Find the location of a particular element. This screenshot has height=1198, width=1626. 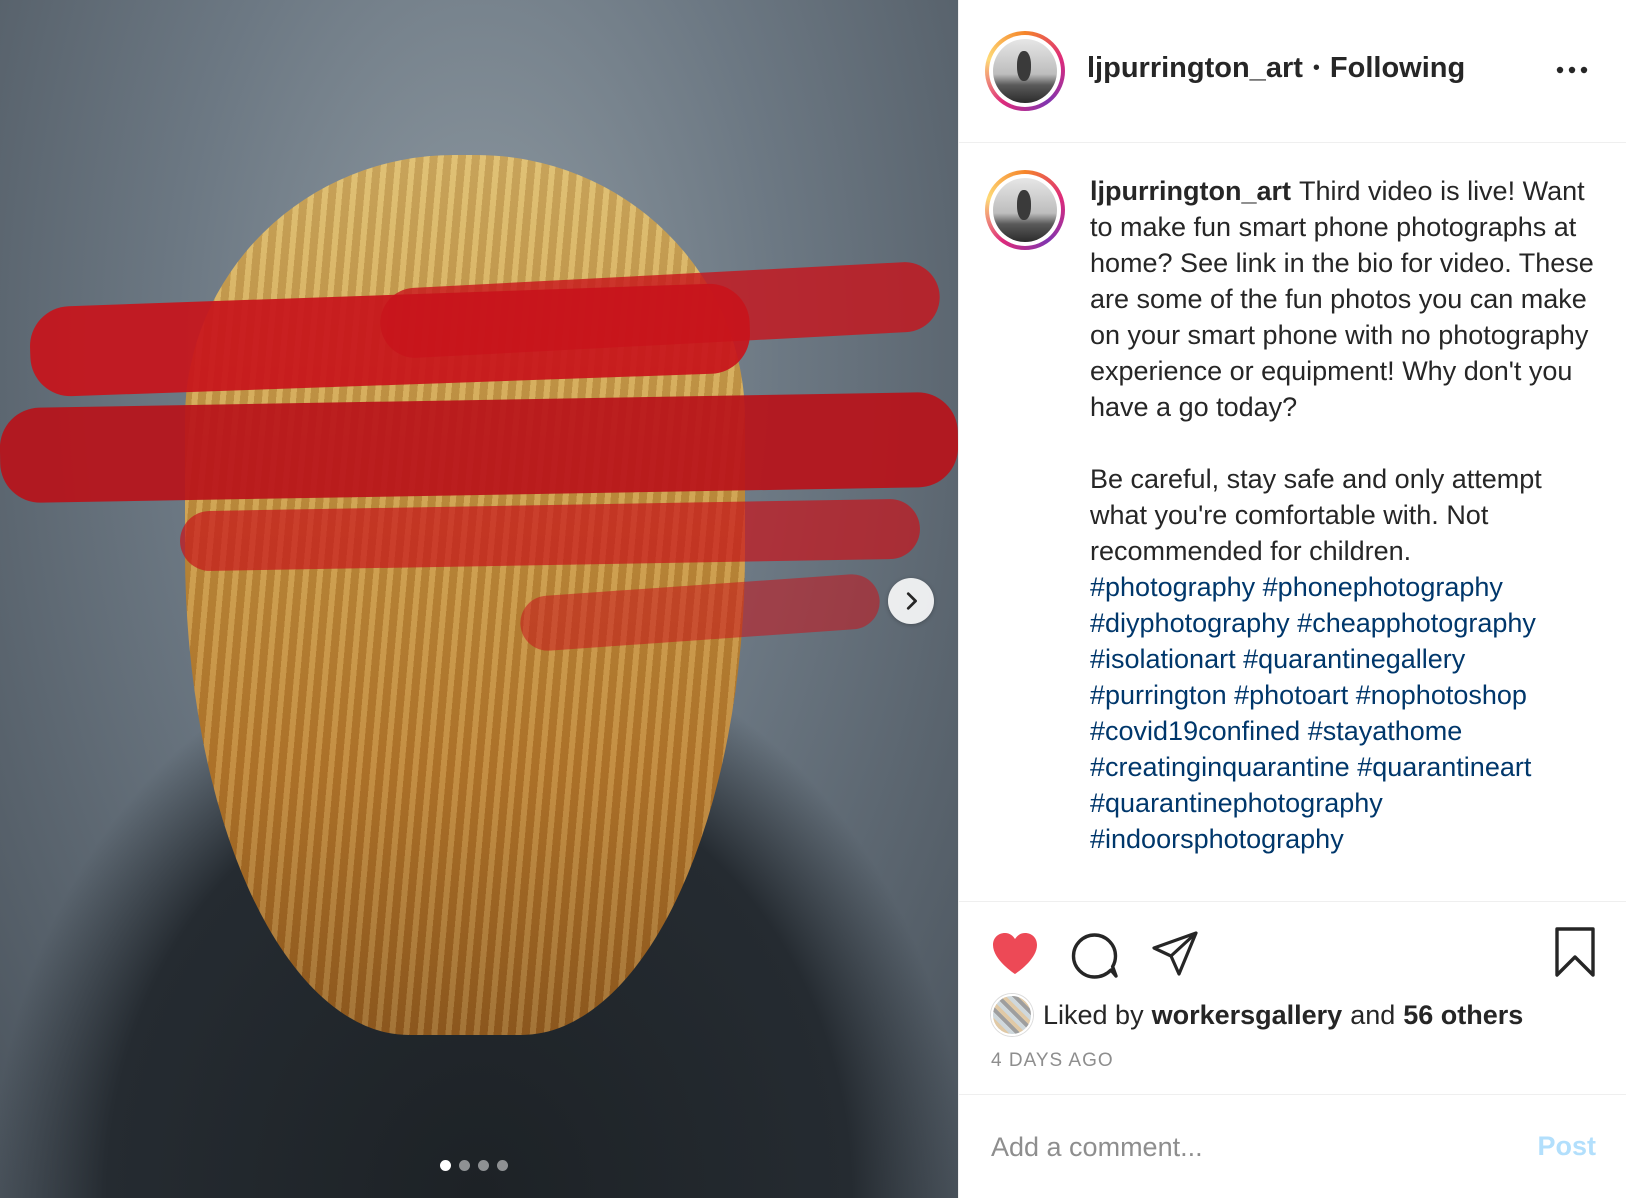

hashtag-link: #indoorsphotography is located at coordinates (1217, 839).